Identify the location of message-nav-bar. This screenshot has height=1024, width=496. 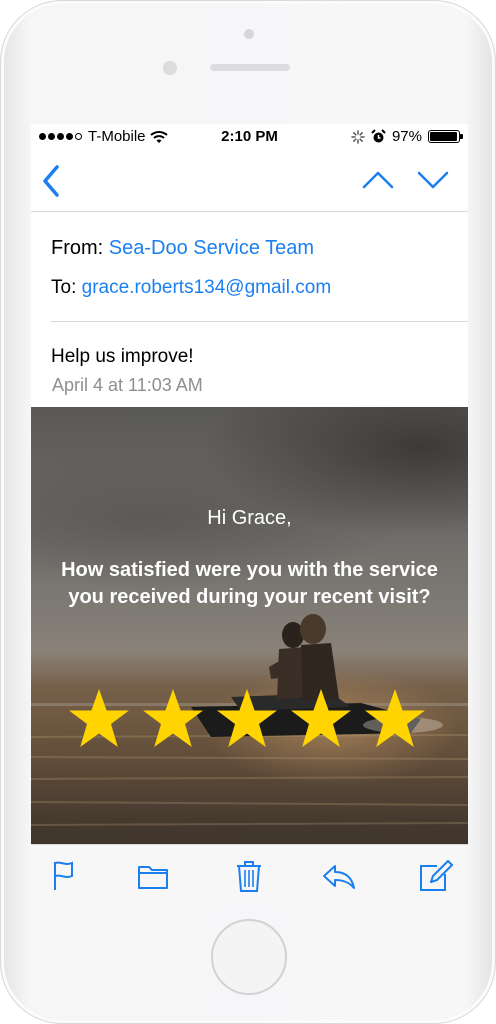
(249, 181).